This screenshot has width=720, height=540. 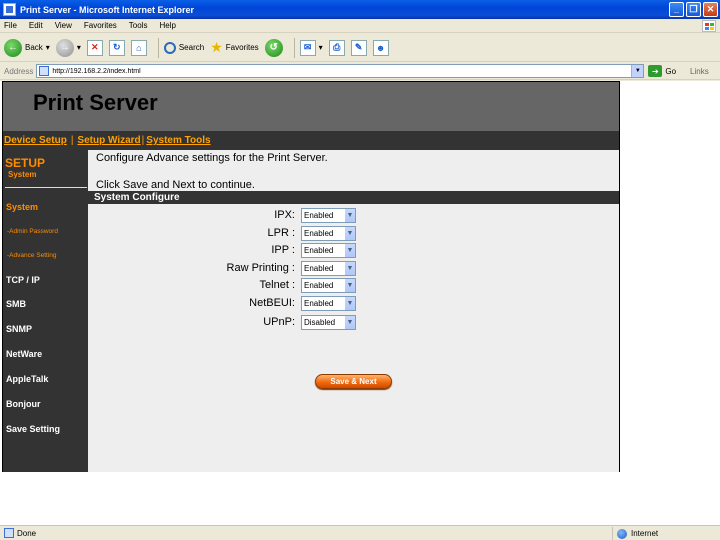 I want to click on maximize-button: ❐, so click(x=693, y=9).